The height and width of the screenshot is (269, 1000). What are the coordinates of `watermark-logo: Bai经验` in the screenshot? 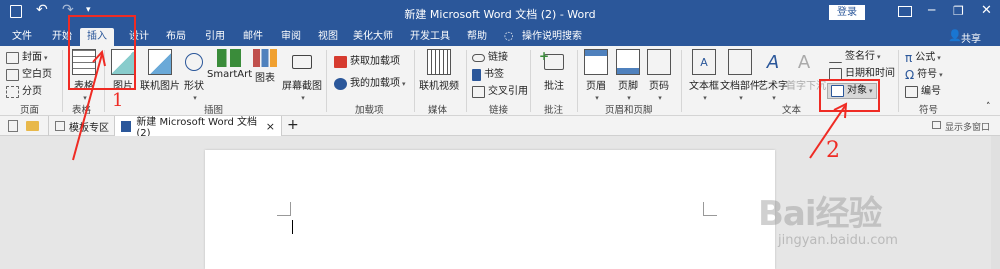 It's located at (820, 214).